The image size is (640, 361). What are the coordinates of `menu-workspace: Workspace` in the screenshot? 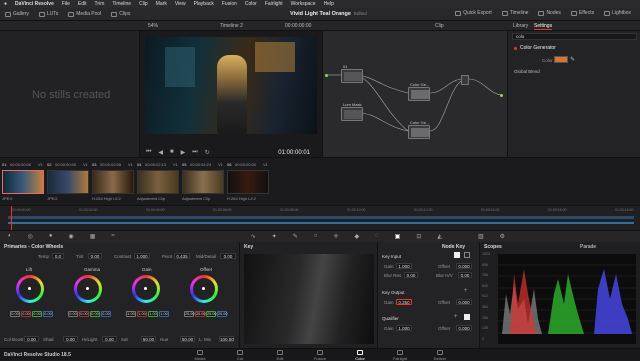 It's located at (303, 4).